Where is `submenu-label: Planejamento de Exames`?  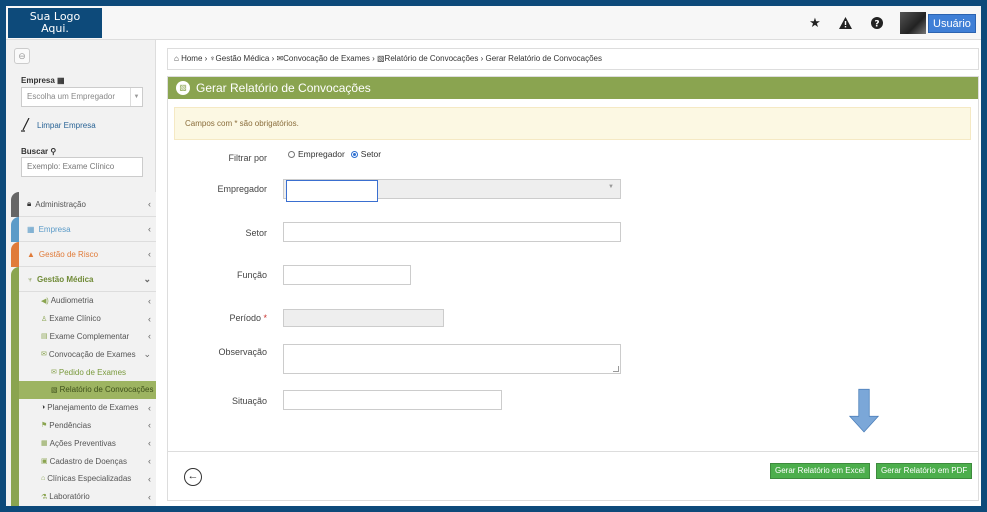 submenu-label: Planejamento de Exames is located at coordinates (93, 408).